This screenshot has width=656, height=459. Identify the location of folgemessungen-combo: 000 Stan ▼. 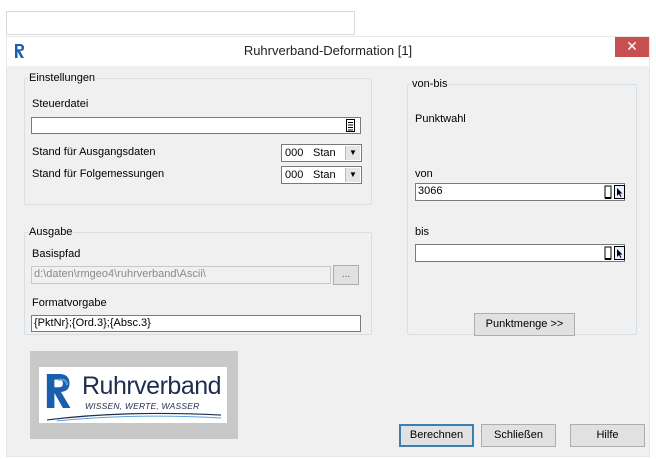
(321, 175).